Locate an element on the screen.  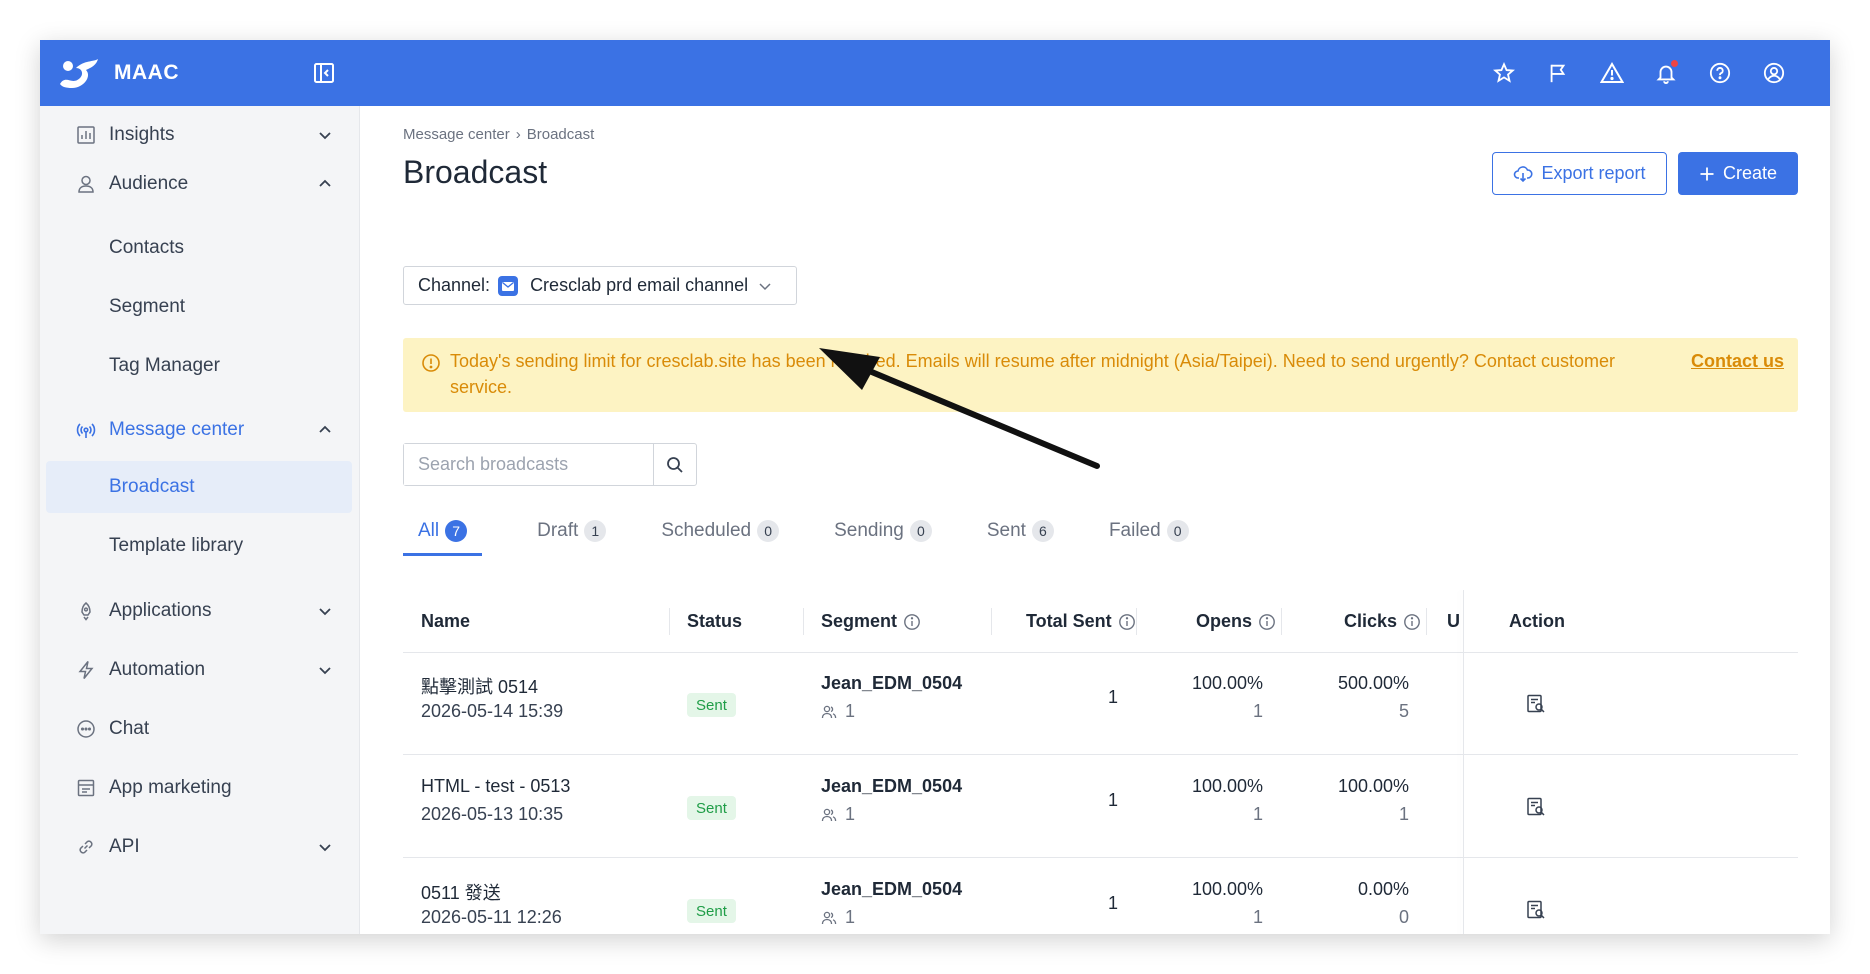
star-icon is located at coordinates (1504, 73).